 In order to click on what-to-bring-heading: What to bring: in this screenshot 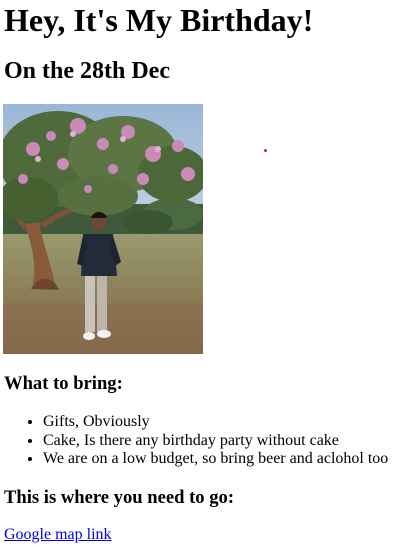, I will do `click(63, 383)`.